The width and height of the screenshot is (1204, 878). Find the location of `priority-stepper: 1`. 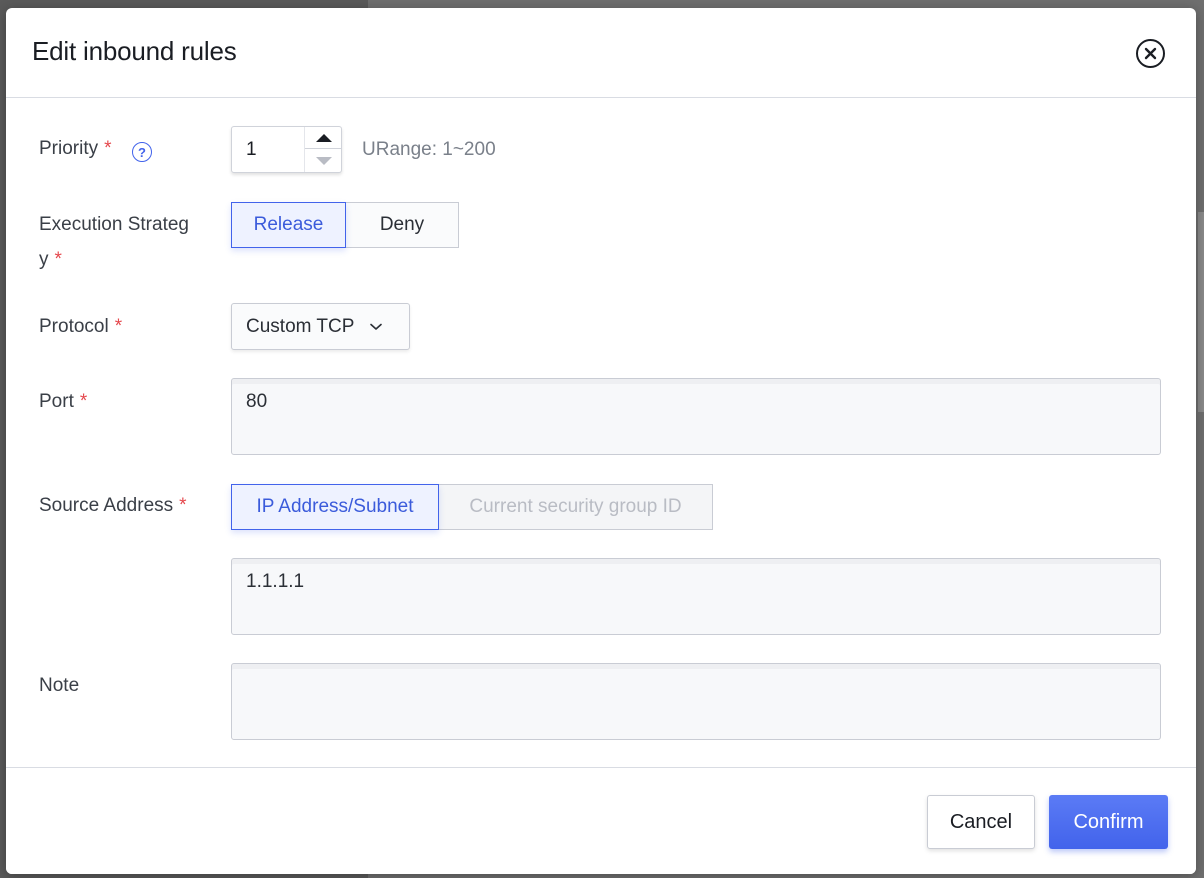

priority-stepper: 1 is located at coordinates (286, 149).